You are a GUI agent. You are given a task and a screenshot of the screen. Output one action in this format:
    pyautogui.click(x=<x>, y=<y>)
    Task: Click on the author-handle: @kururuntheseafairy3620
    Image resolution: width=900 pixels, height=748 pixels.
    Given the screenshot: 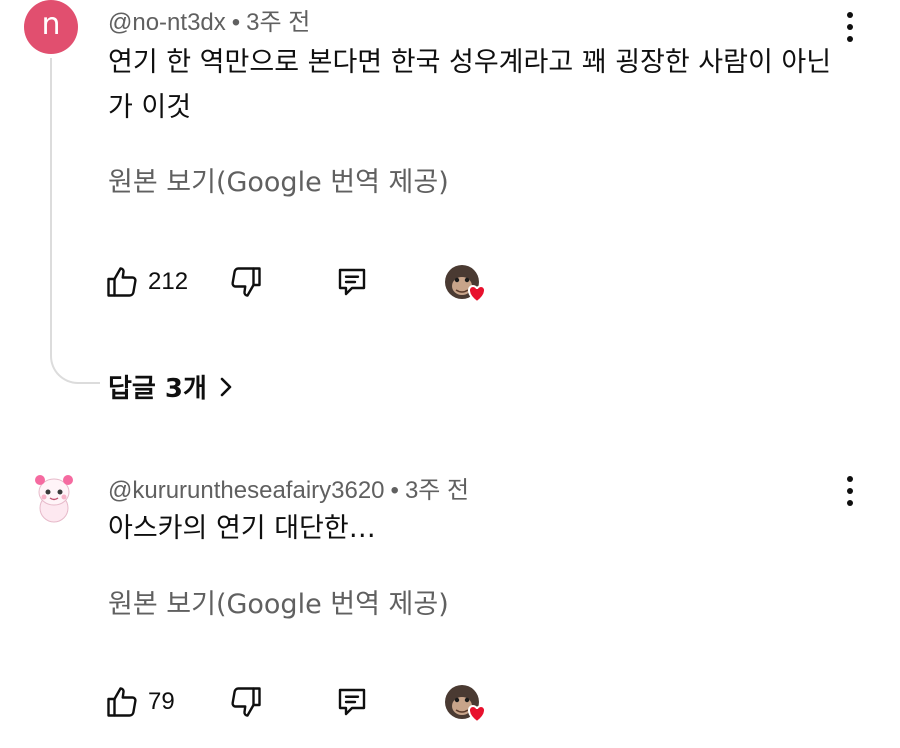 What is the action you would take?
    pyautogui.click(x=246, y=490)
    